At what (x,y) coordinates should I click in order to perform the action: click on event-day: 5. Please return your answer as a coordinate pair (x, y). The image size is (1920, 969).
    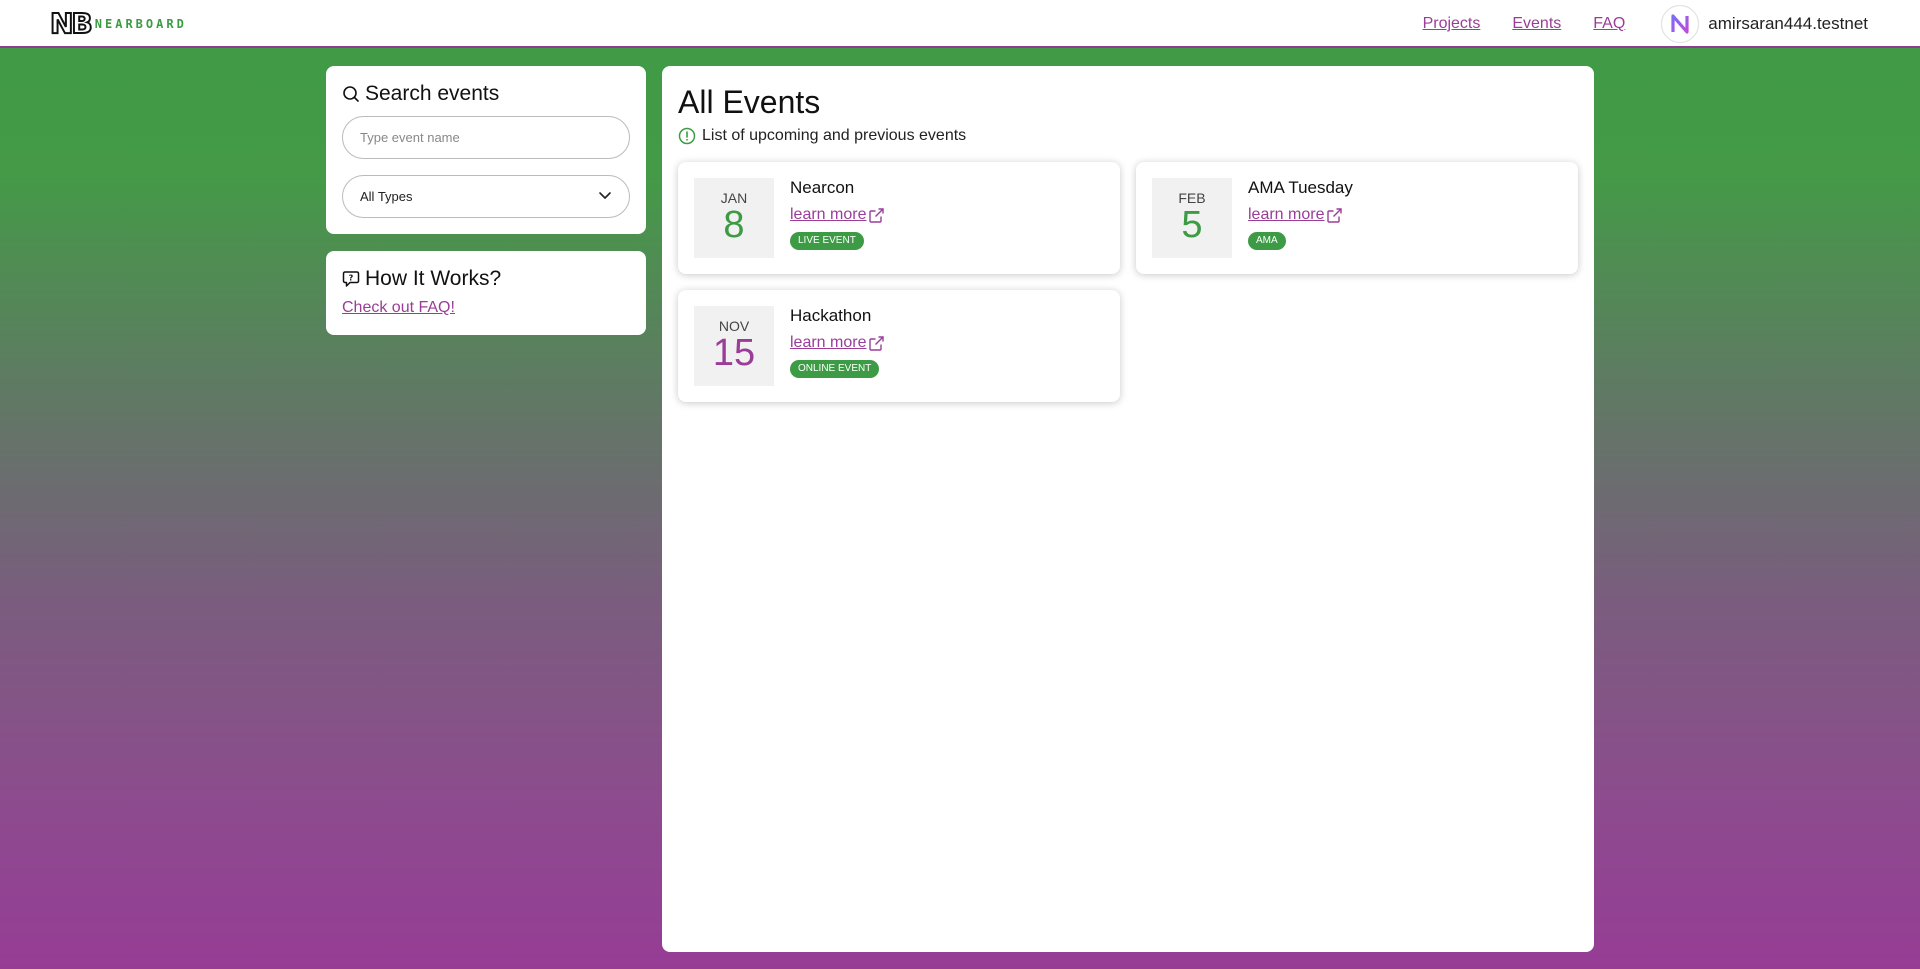
    Looking at the image, I should click on (1192, 225).